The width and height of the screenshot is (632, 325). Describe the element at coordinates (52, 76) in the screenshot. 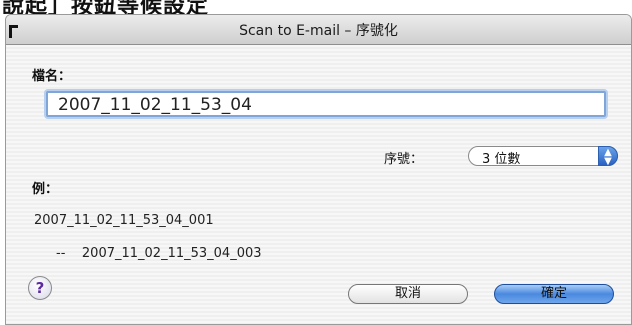

I see `filename-label: 檔名：` at that location.